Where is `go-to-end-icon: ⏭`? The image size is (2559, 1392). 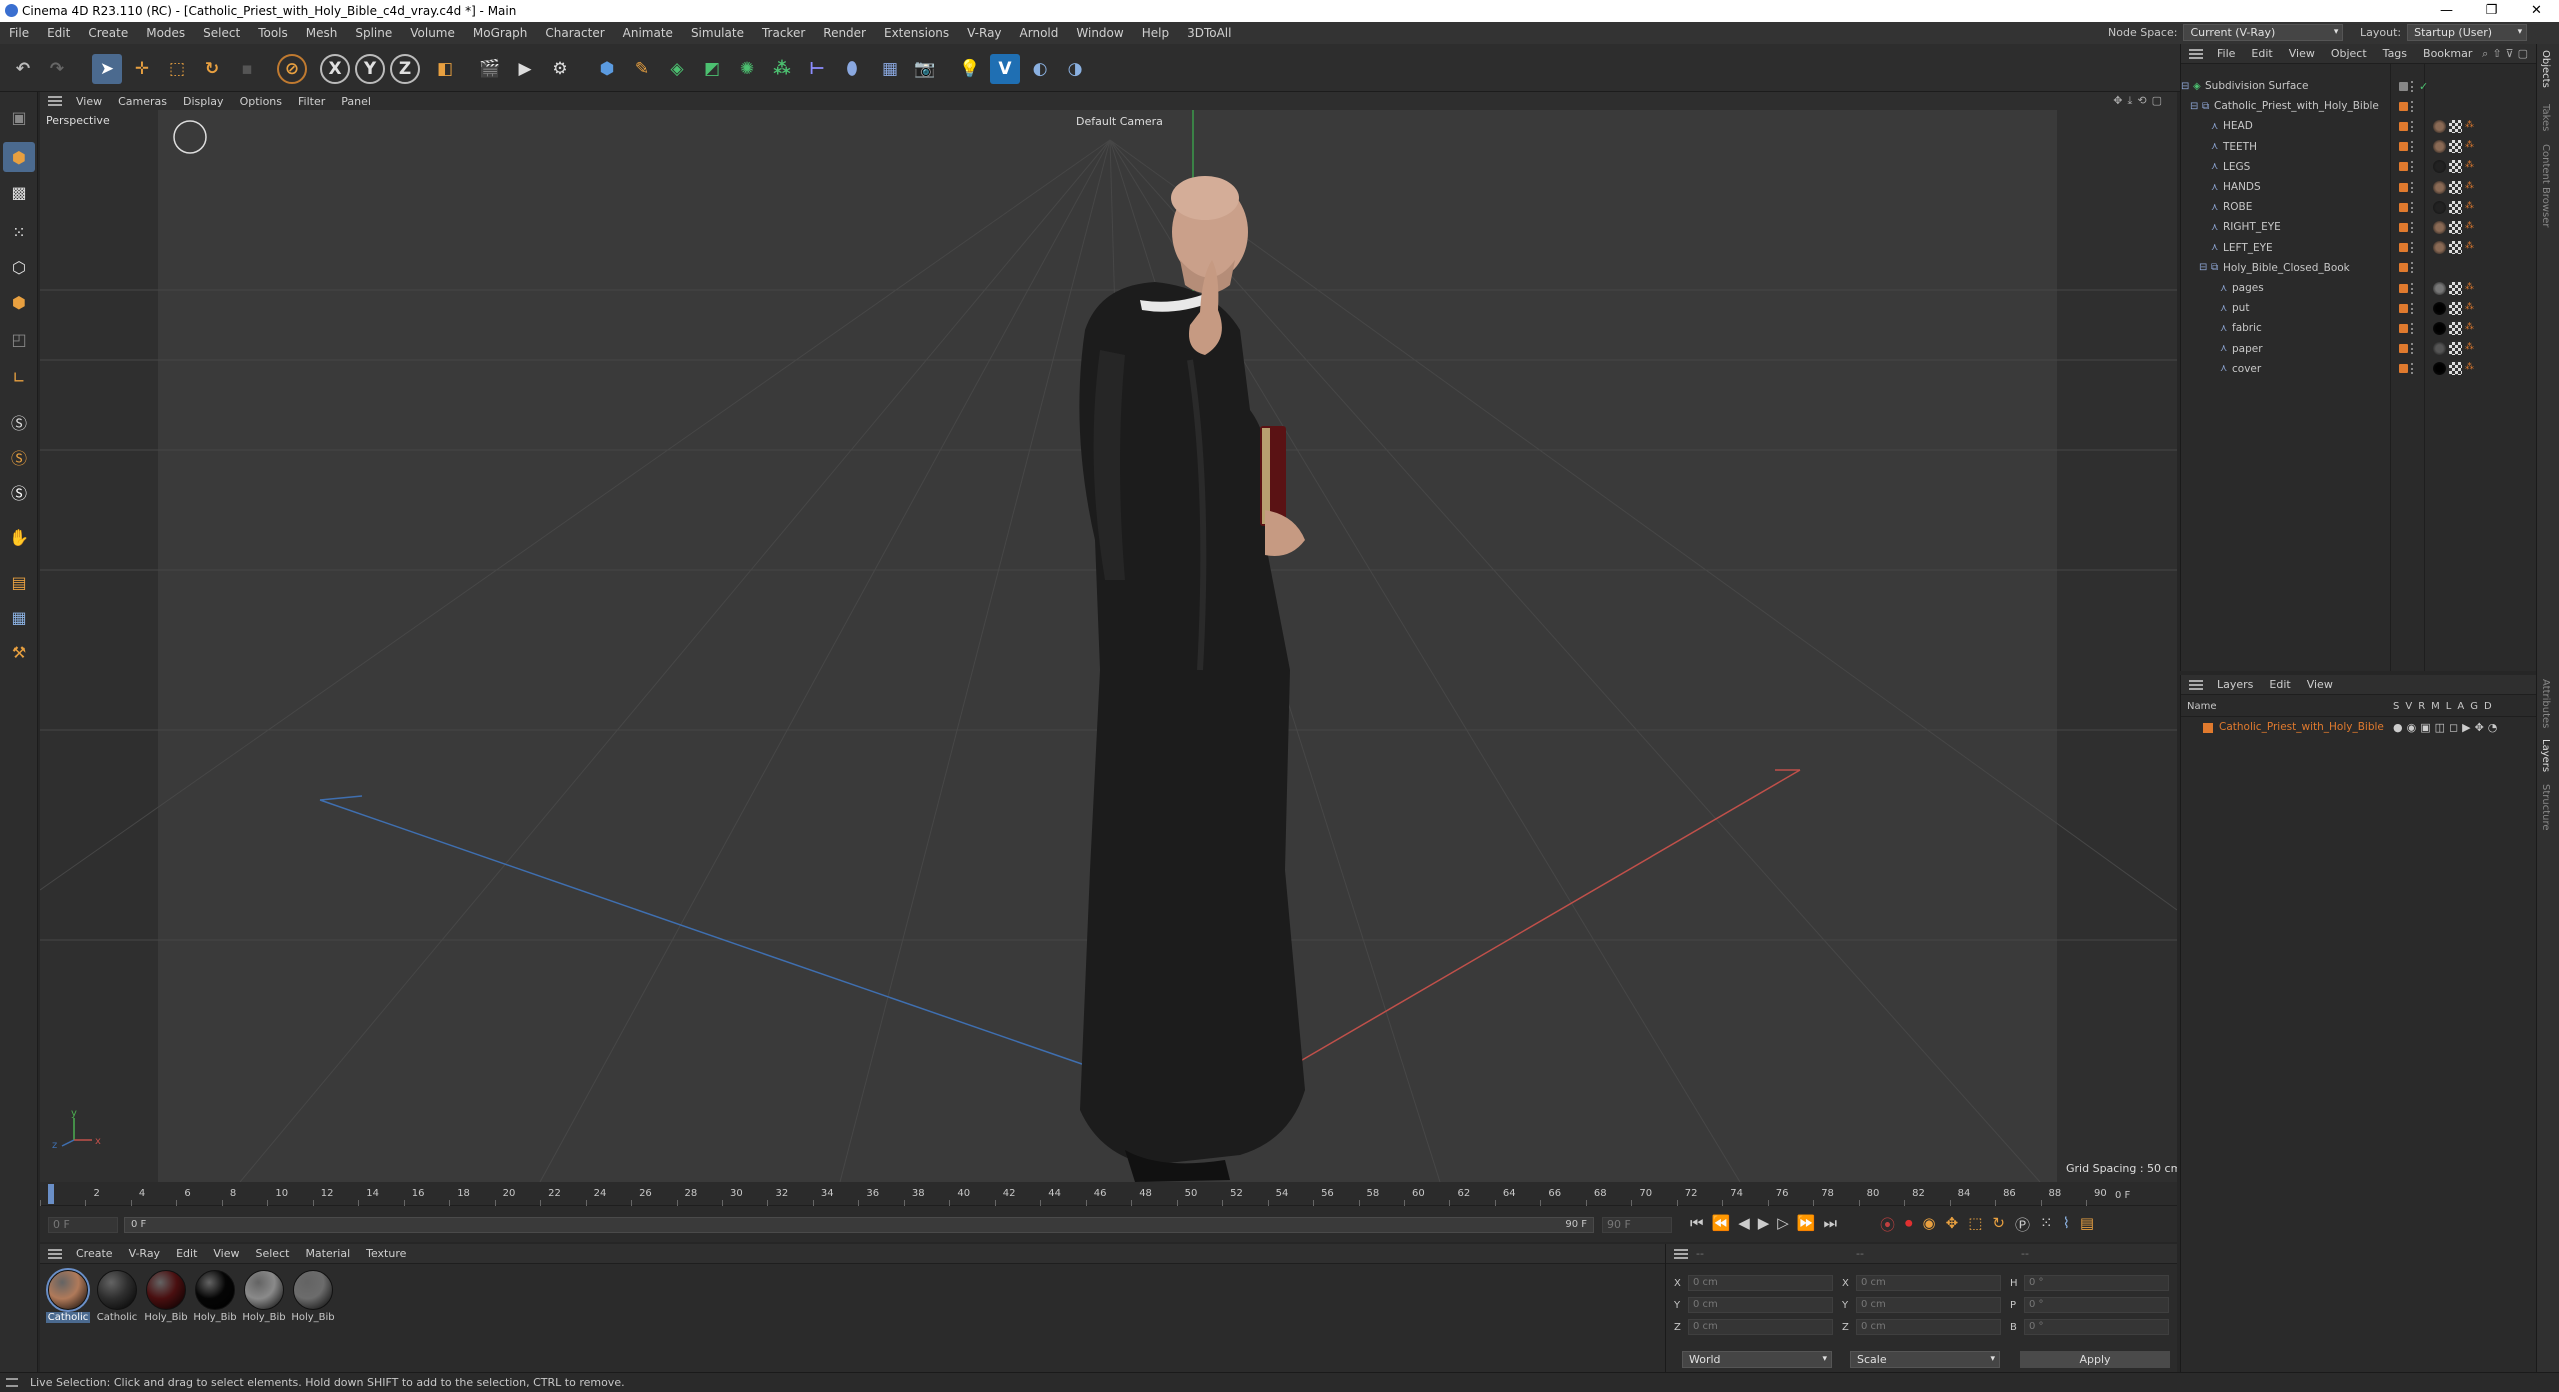 go-to-end-icon: ⏭ is located at coordinates (1831, 1223).